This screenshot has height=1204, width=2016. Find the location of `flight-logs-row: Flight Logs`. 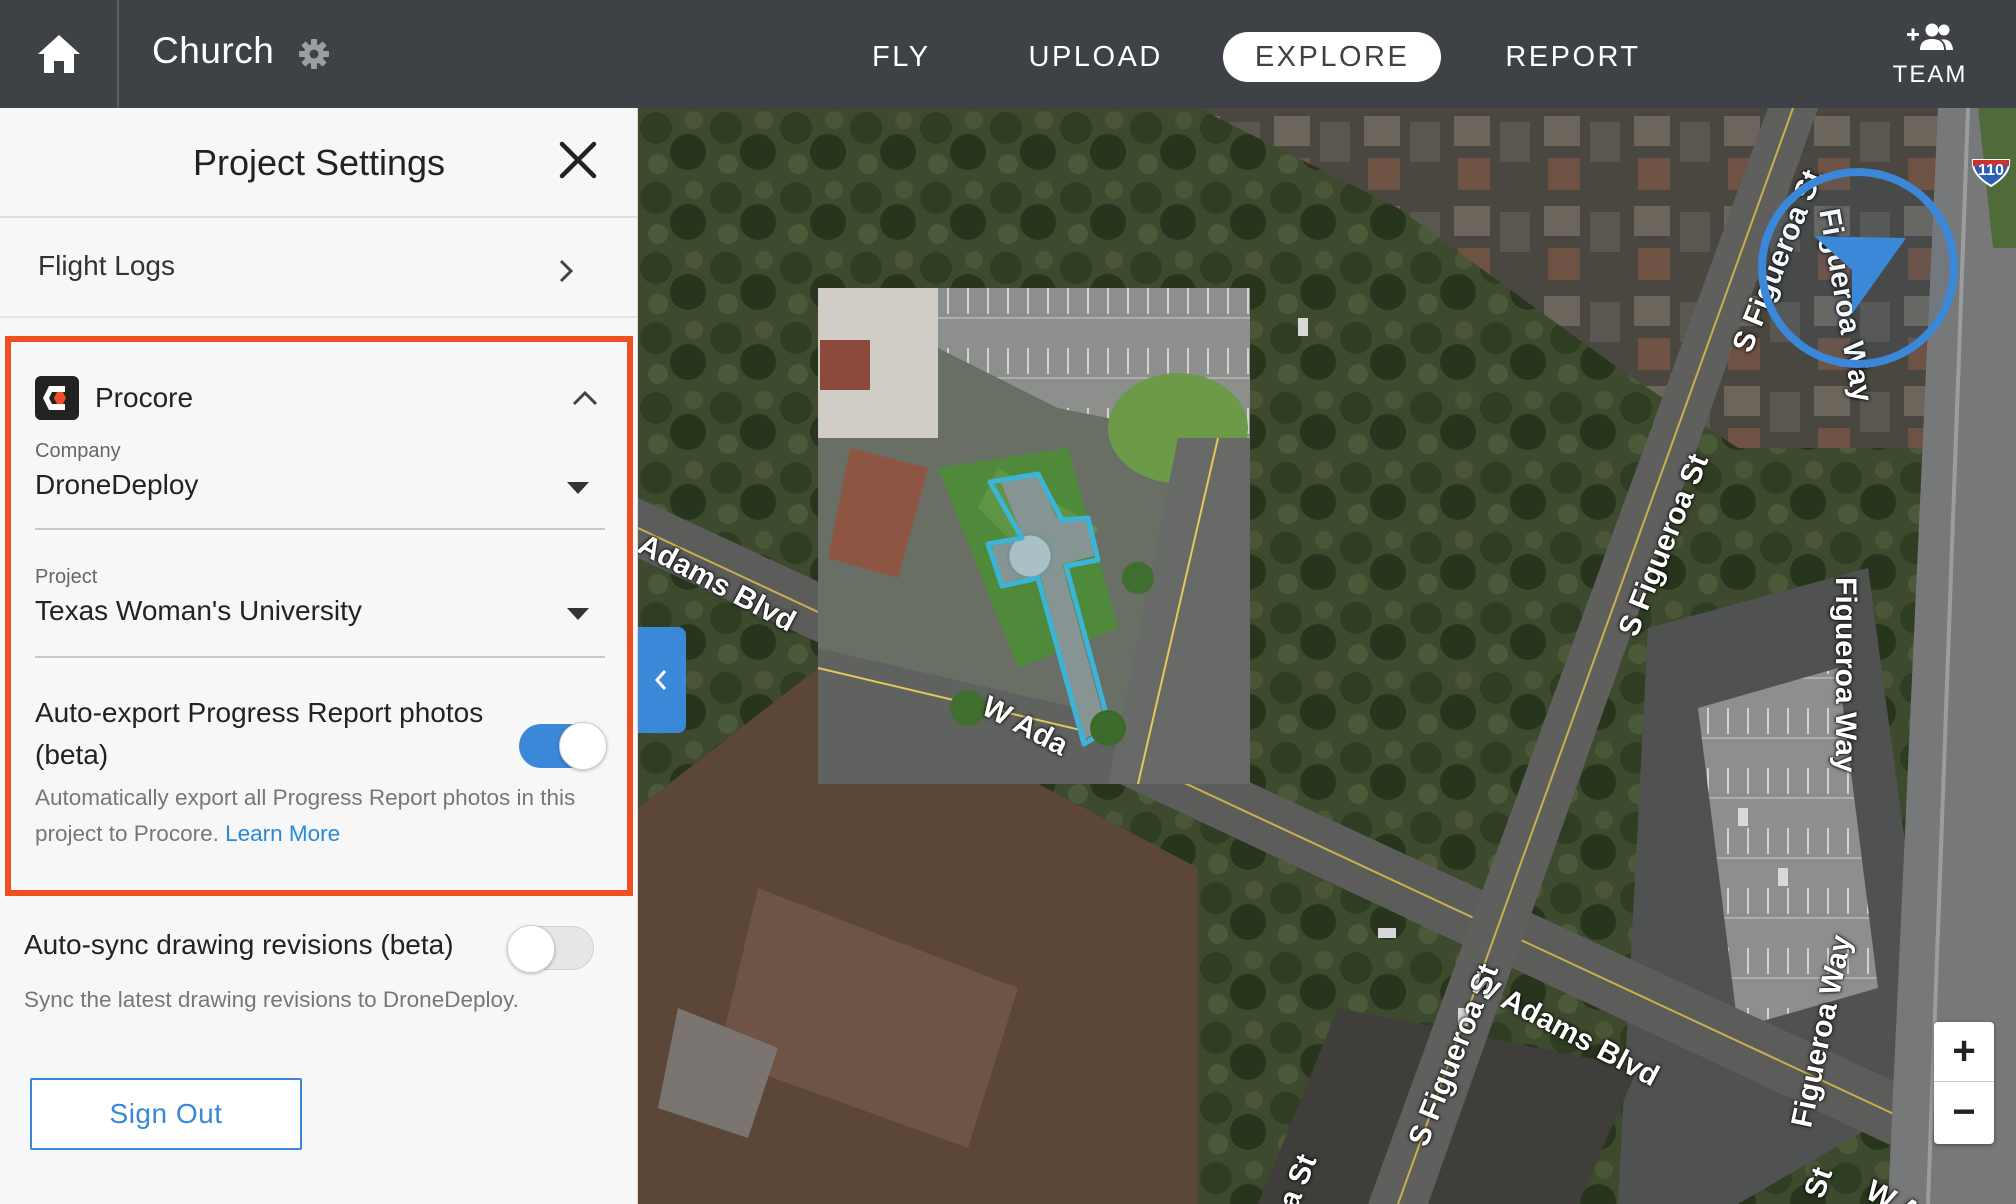

flight-logs-row: Flight Logs is located at coordinates (318, 268).